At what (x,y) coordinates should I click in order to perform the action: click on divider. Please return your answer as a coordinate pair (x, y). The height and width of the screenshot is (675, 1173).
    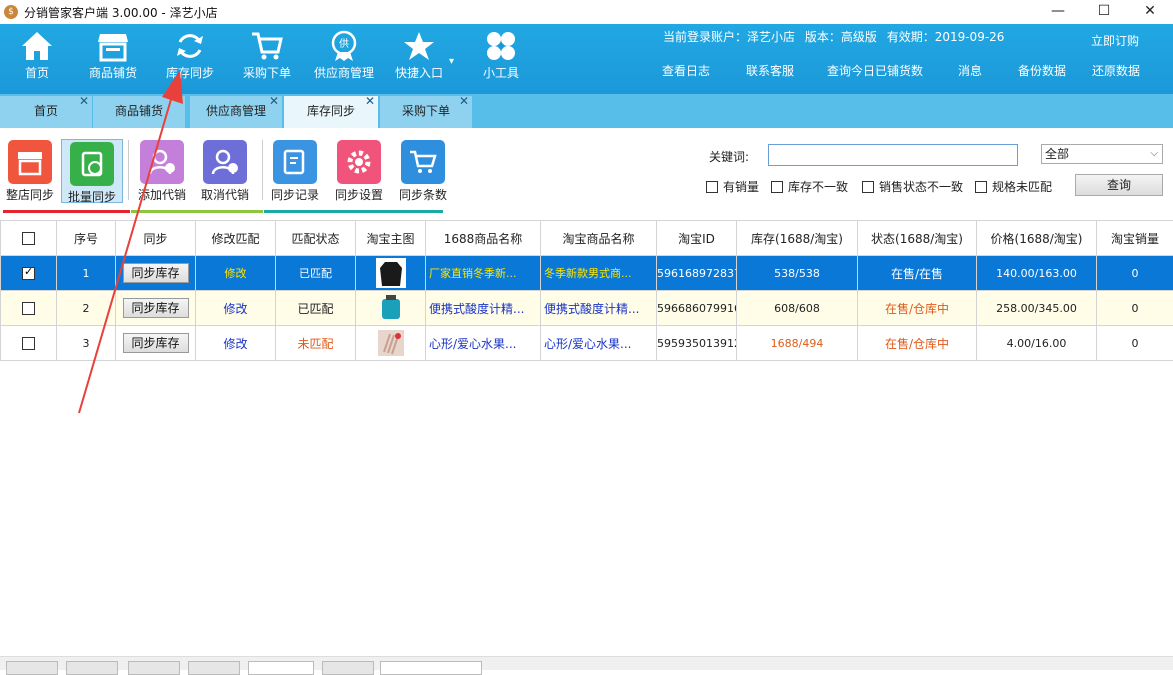
    Looking at the image, I should click on (128, 170).